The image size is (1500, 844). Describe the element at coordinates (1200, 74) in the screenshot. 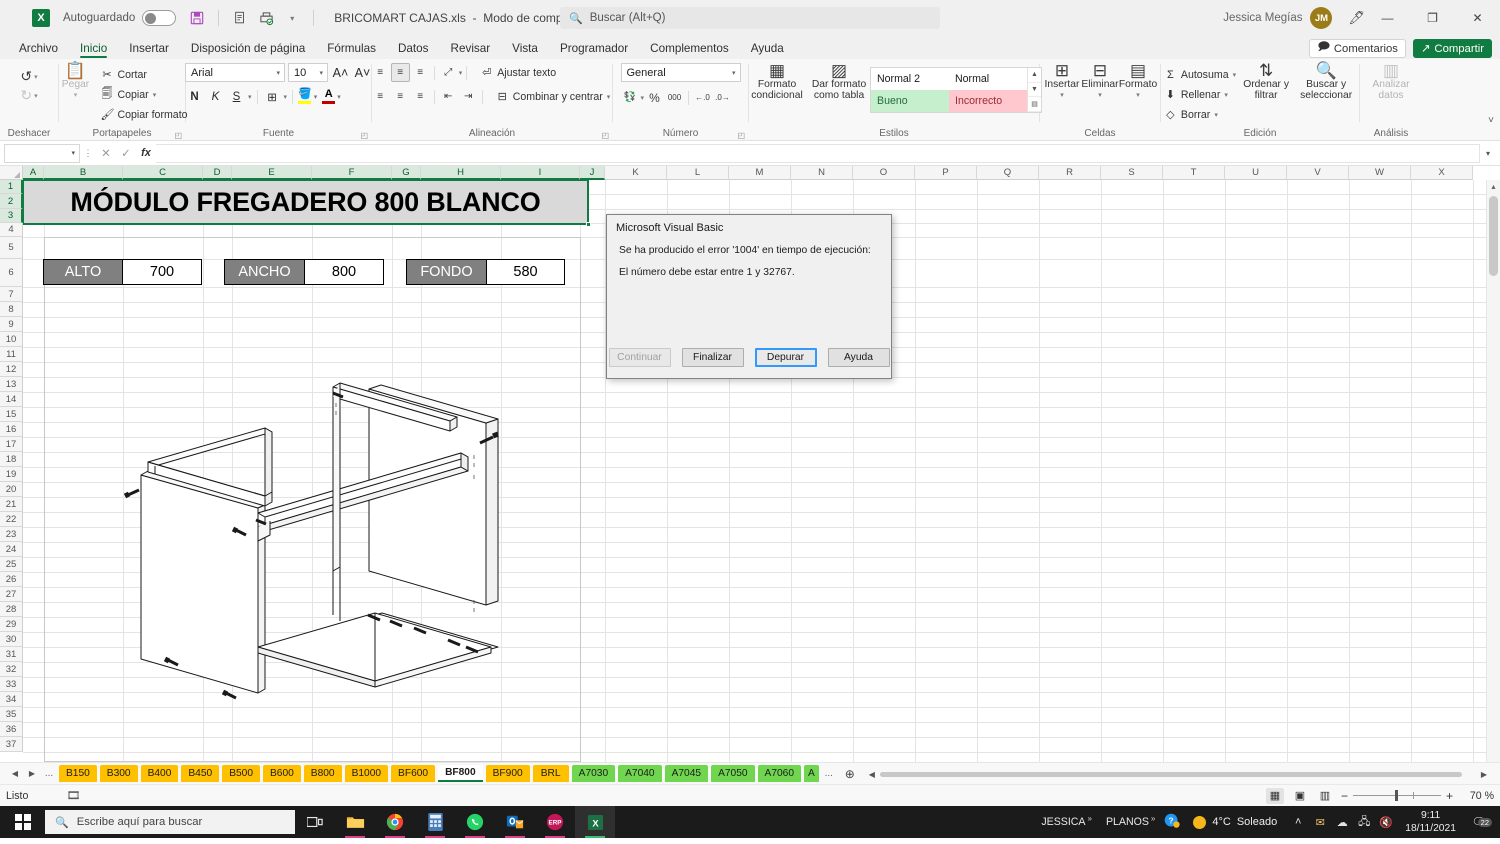

I see `autosum-button: Σ Autosuma ▾` at that location.